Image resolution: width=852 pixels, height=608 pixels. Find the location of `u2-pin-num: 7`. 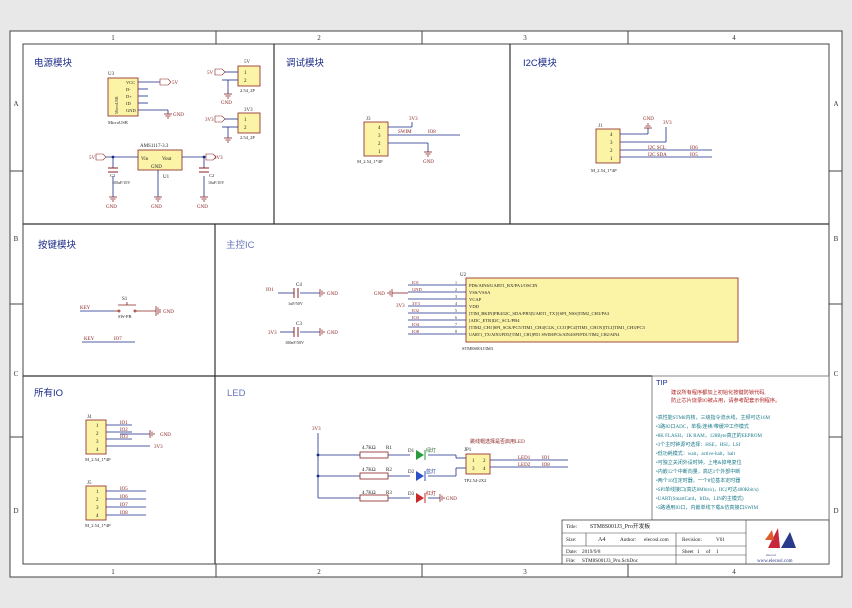

u2-pin-num: 7 is located at coordinates (456, 324).